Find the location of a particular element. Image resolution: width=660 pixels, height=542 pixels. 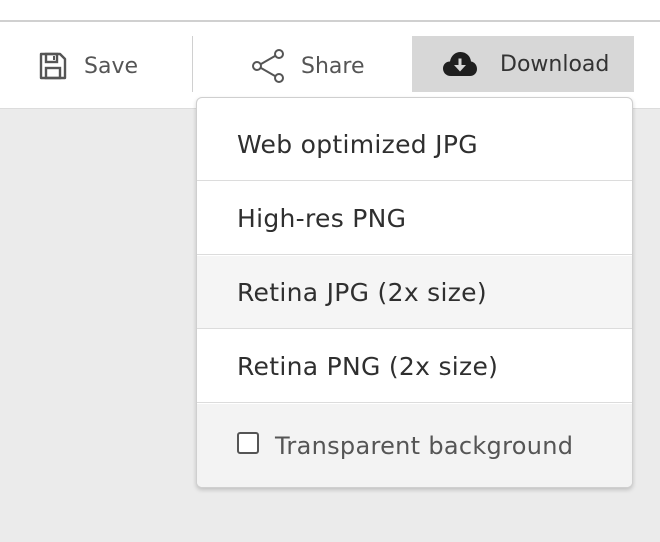

top-strip is located at coordinates (330, 11).